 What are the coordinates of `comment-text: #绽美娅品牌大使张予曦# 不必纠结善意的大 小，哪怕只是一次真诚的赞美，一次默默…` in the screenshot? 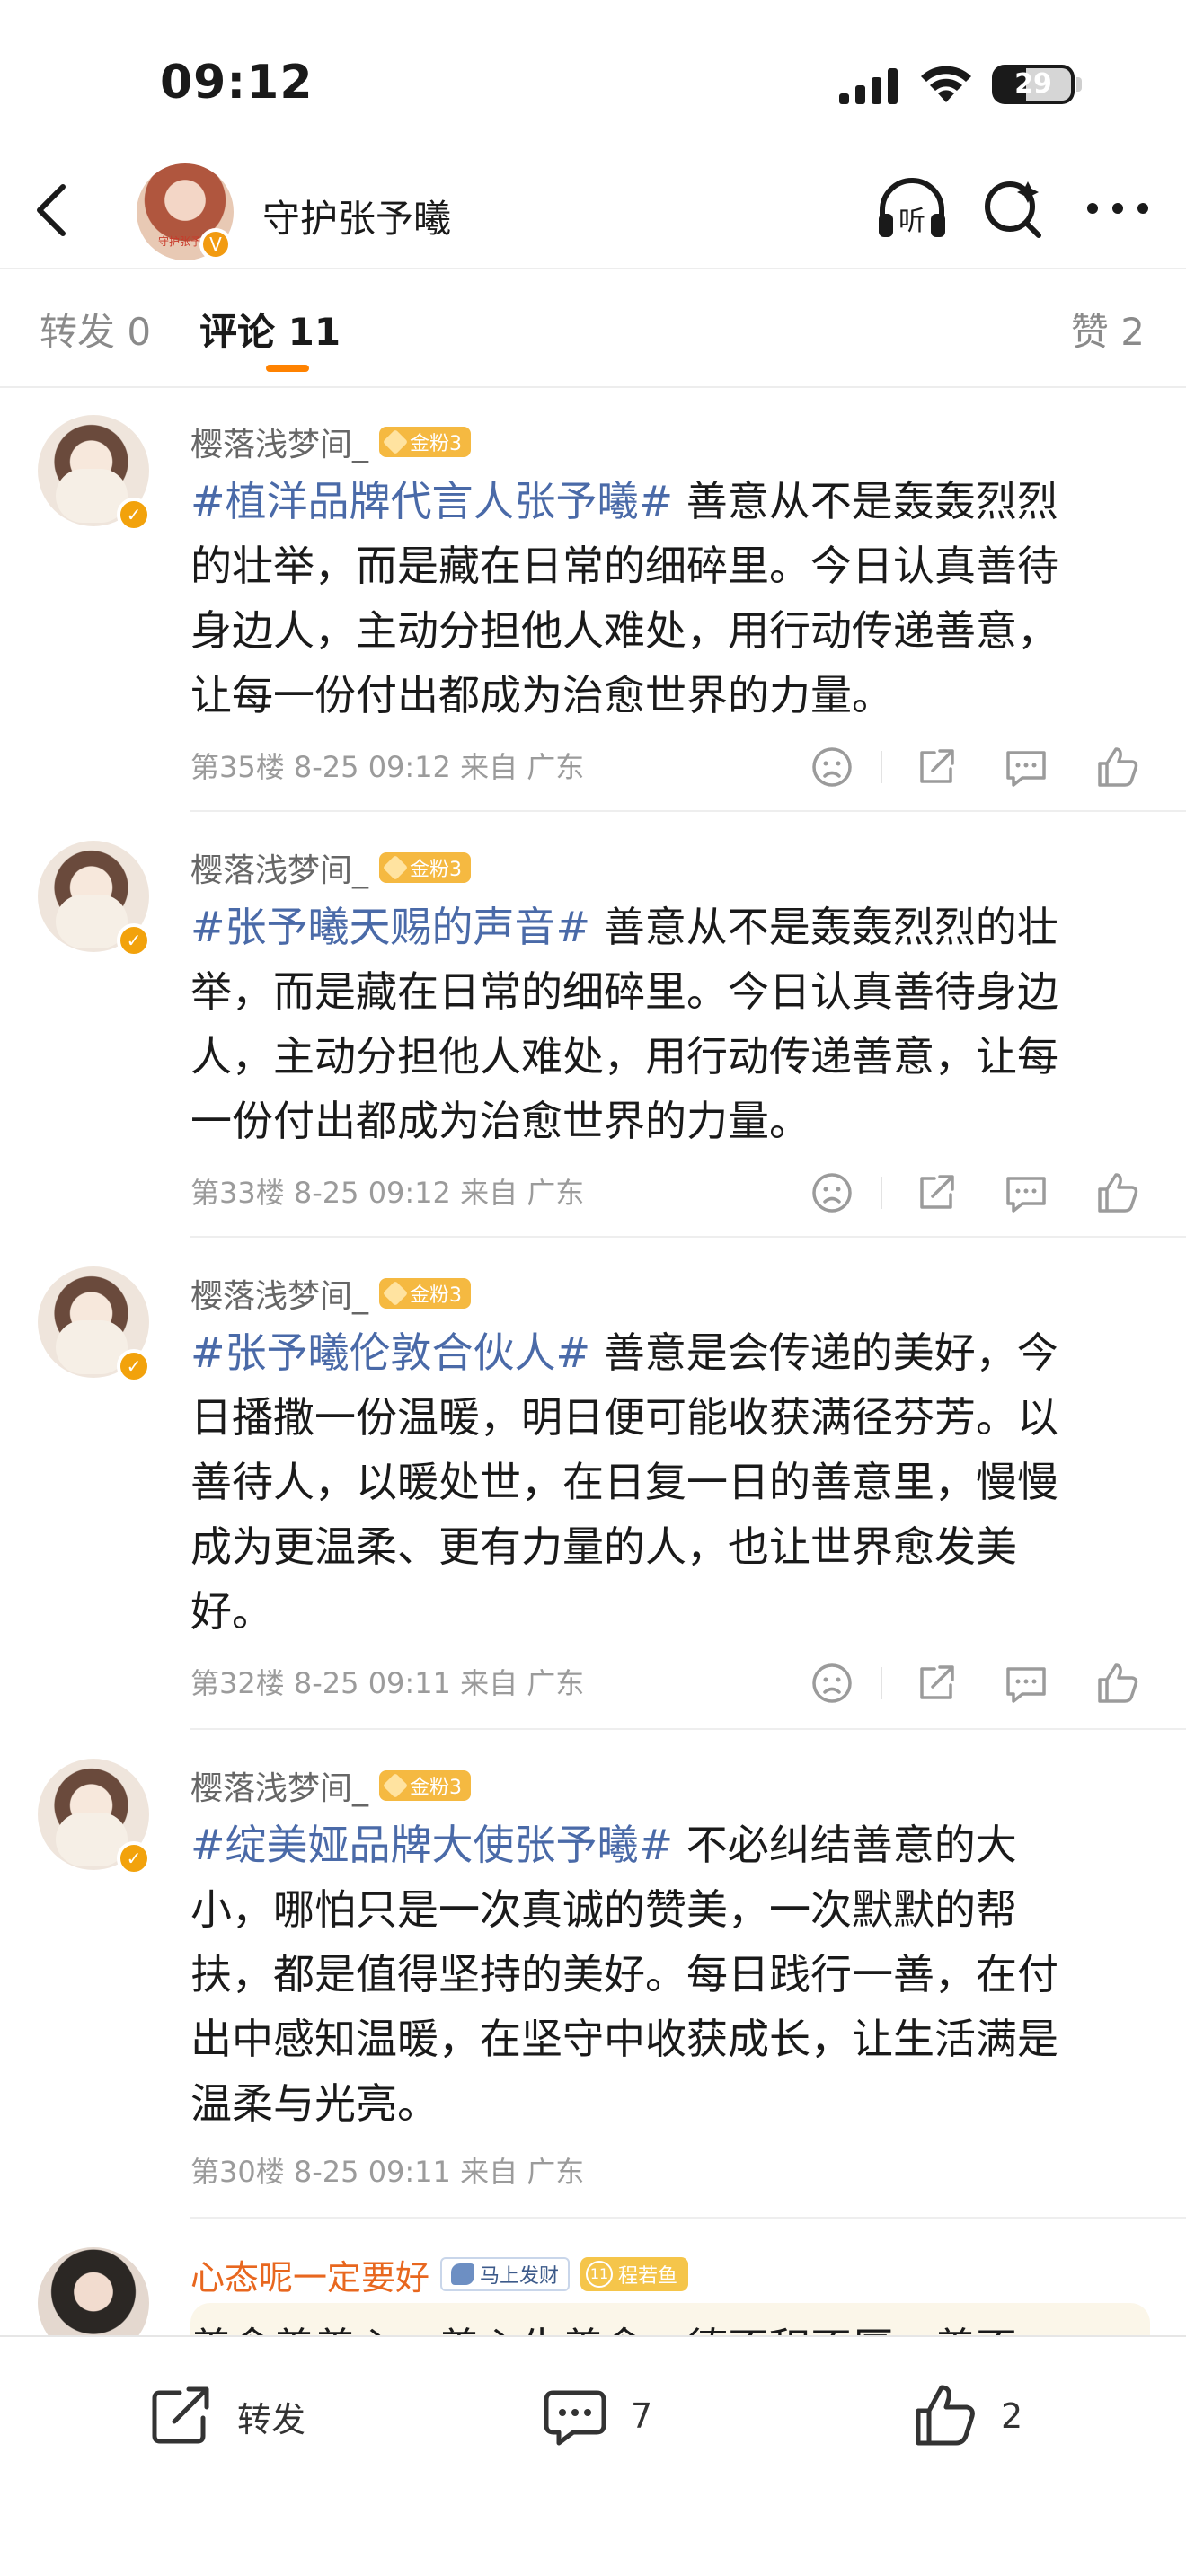 It's located at (670, 1974).